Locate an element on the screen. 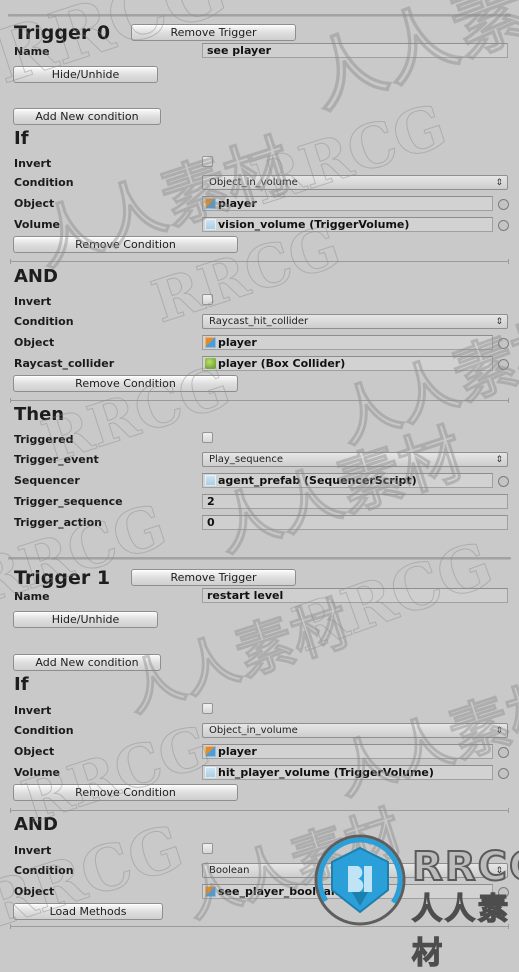 Image resolution: width=519 pixels, height=972 pixels. trigger-0-and-raycast-collider-label: Raycast_collider is located at coordinates (64, 363).